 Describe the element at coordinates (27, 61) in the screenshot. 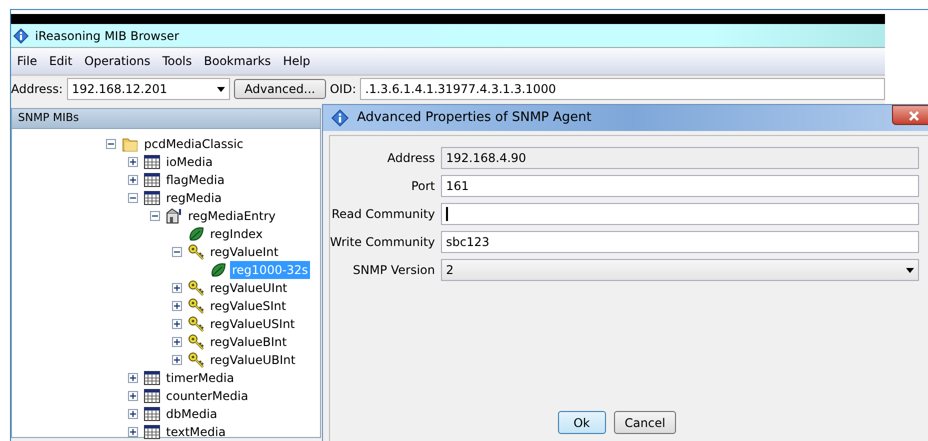

I see `menu-item: File` at that location.